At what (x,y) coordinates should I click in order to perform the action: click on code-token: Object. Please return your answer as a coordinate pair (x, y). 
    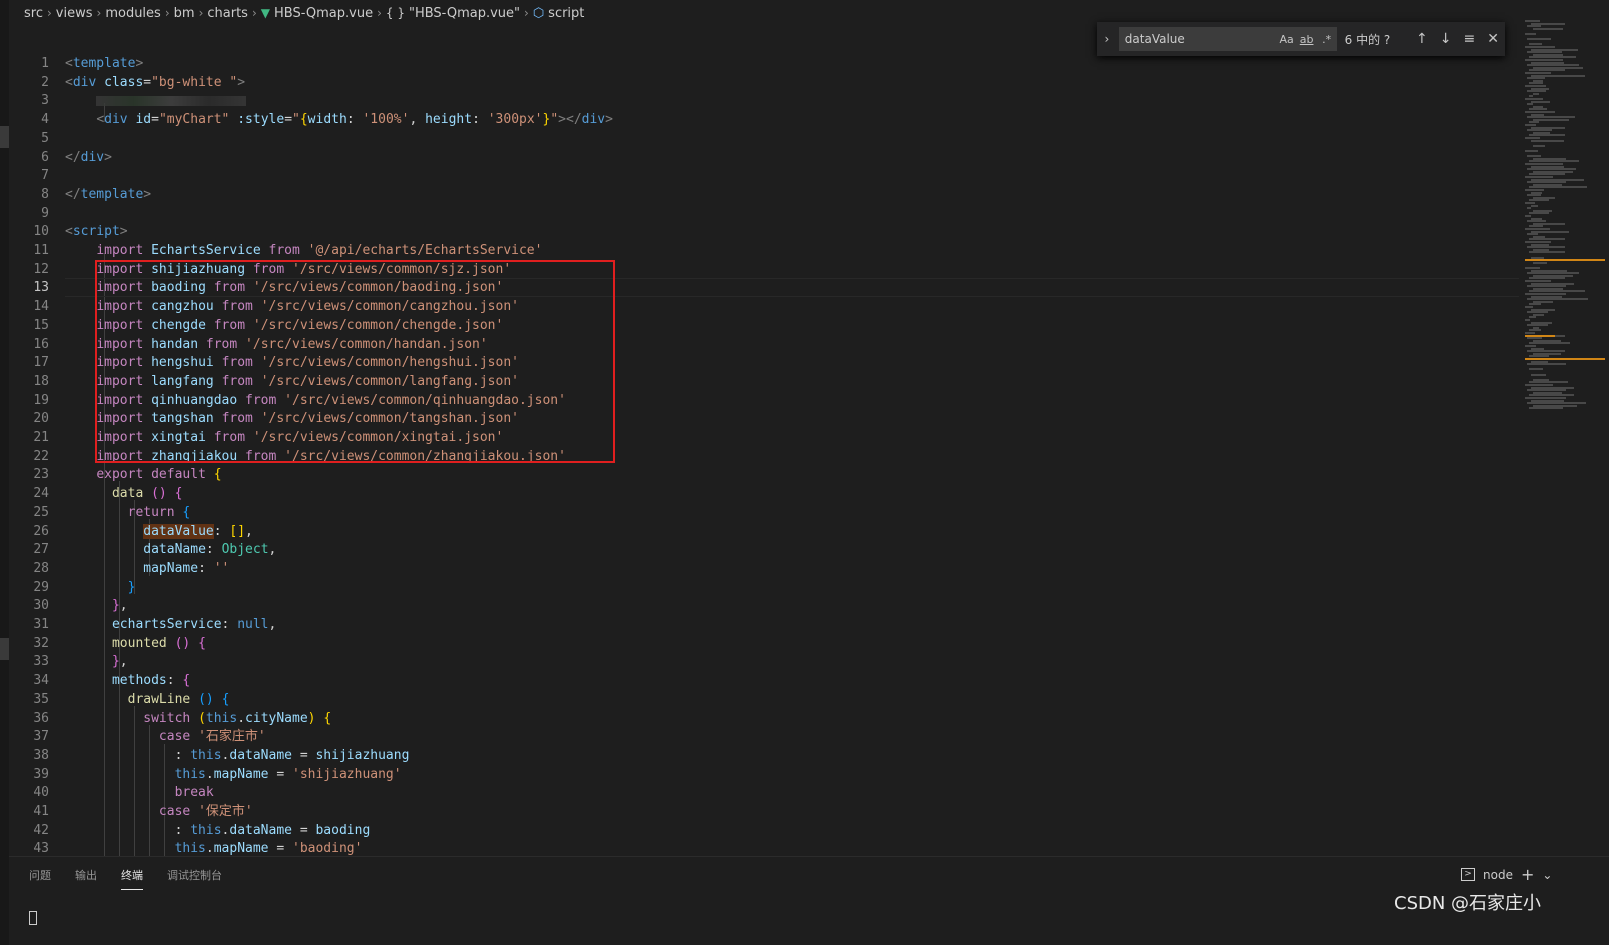
    Looking at the image, I should click on (245, 550).